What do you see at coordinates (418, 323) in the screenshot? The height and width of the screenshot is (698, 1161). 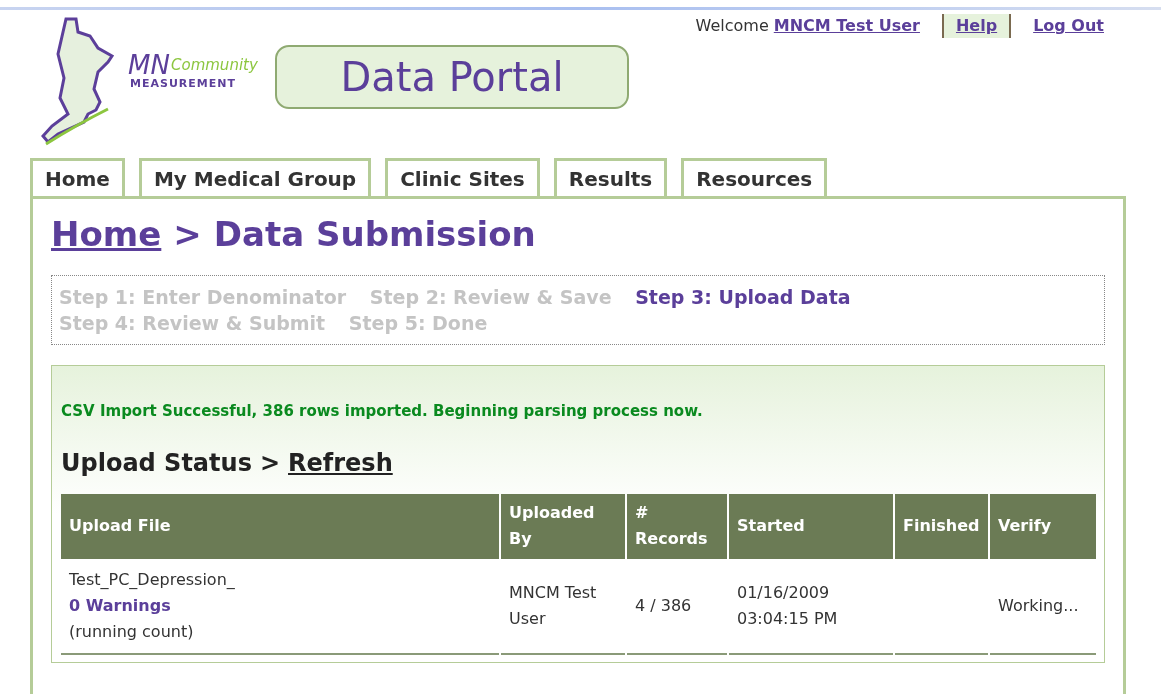 I see `step-label: Step 5: Done` at bounding box center [418, 323].